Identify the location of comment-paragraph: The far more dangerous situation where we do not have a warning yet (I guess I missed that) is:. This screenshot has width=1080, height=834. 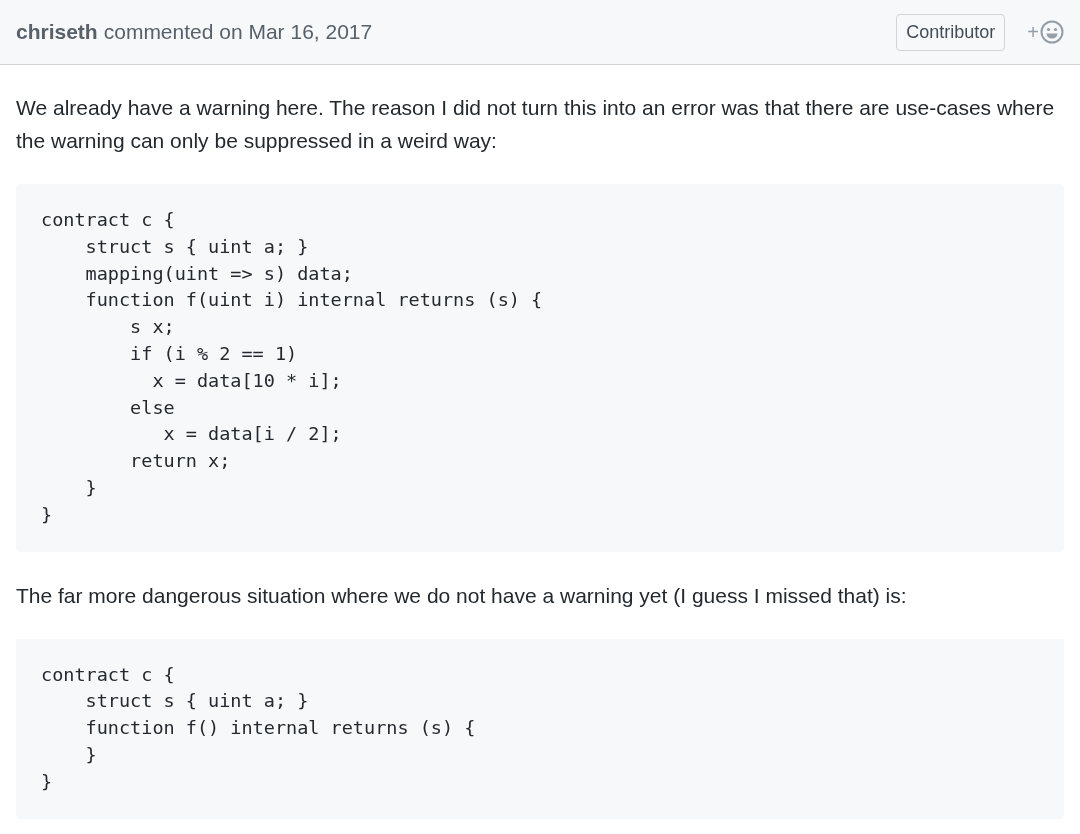
(462, 595).